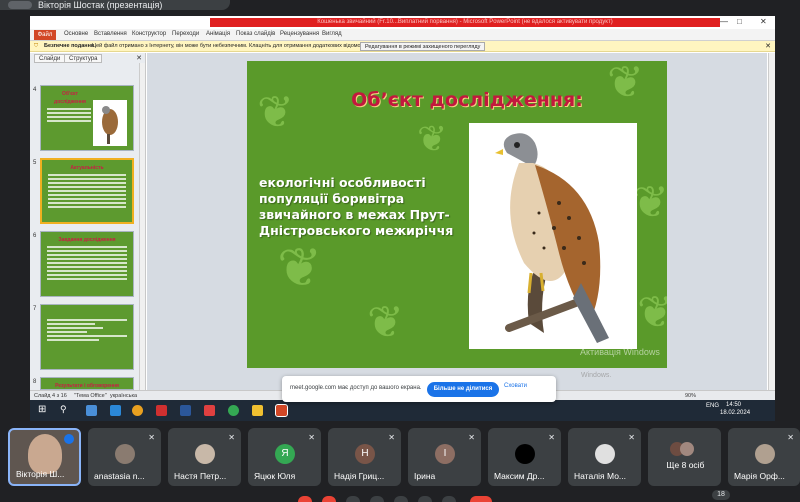 The image size is (800, 502). What do you see at coordinates (255, 34) in the screenshot?
I see `tab-slideshow: Показ слайдів` at bounding box center [255, 34].